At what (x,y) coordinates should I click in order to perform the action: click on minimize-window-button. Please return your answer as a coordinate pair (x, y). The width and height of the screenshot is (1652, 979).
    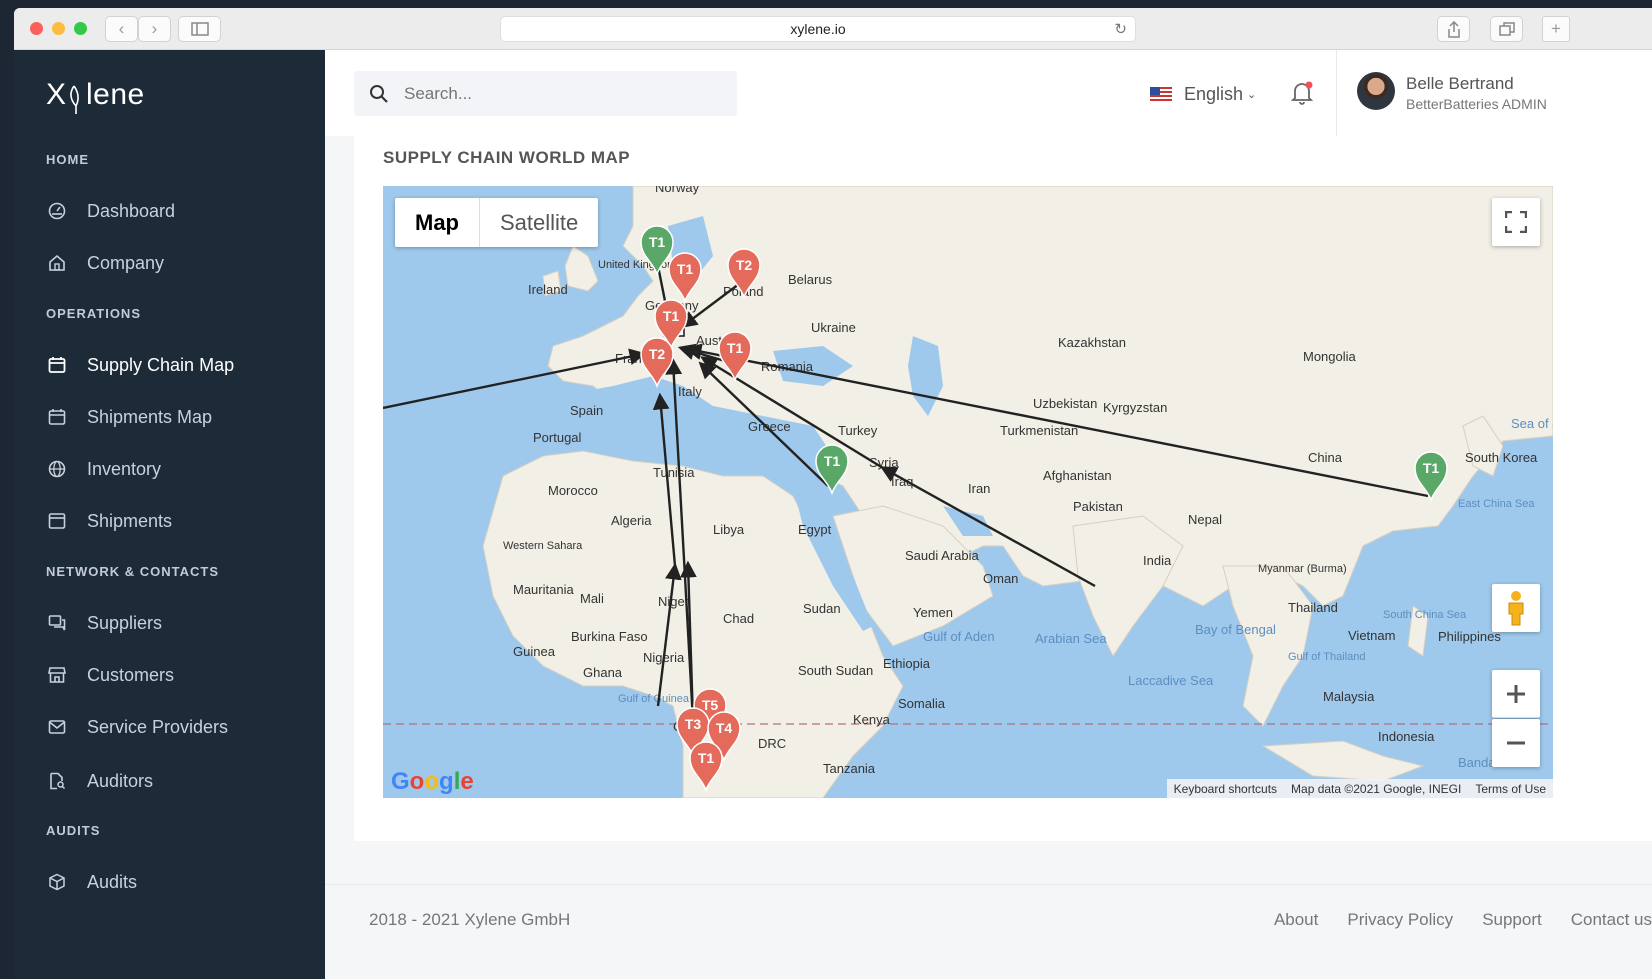
    Looking at the image, I should click on (58, 28).